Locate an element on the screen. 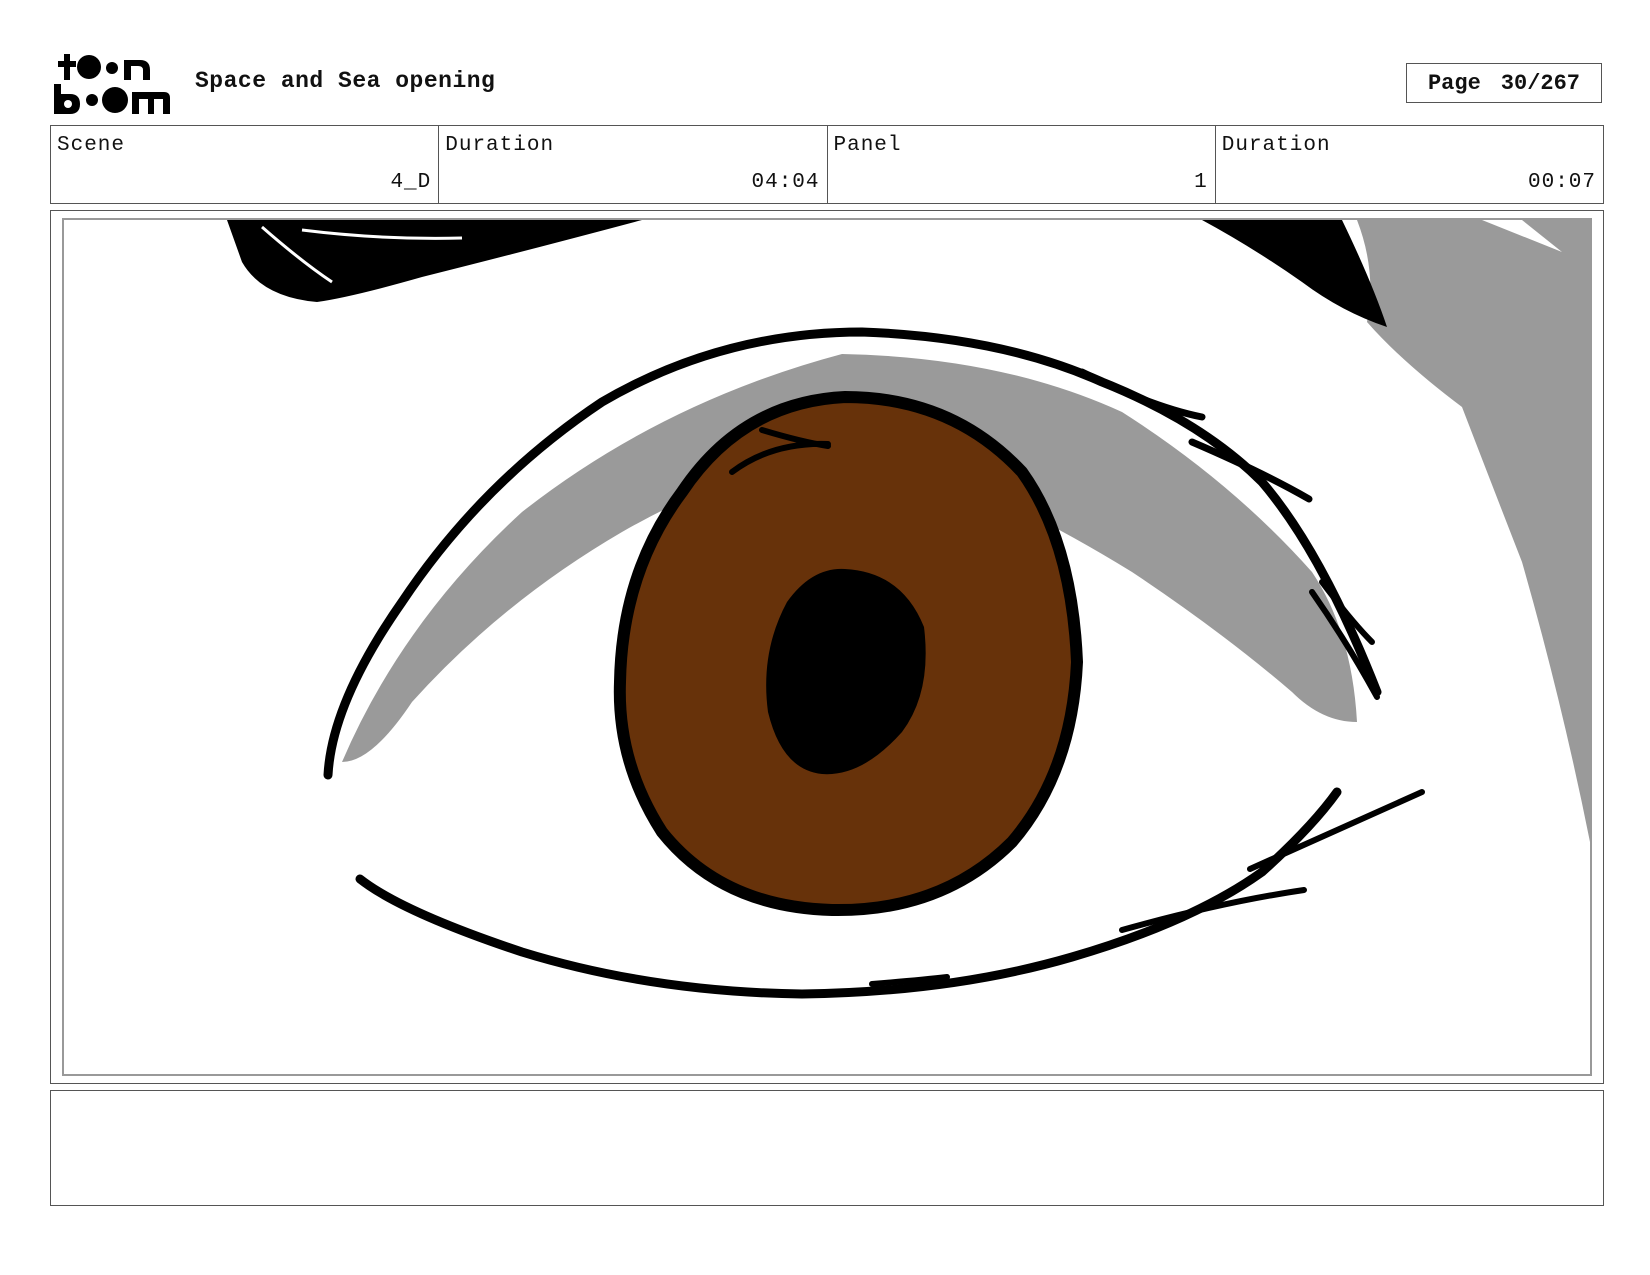 The image size is (1650, 1275). panel-duration-value: 00:07 is located at coordinates (1561, 182).